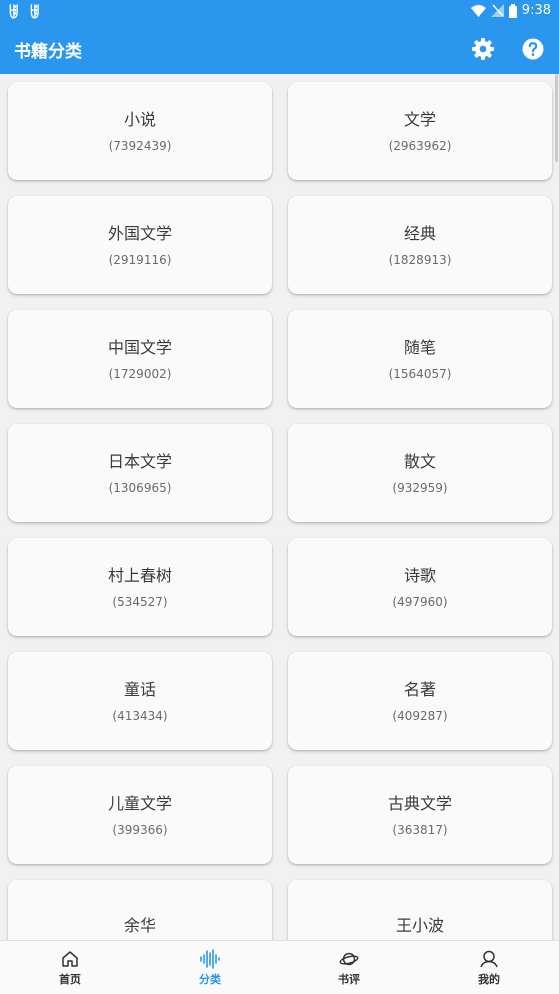 Image resolution: width=559 pixels, height=994 pixels. Describe the element at coordinates (349, 979) in the screenshot. I see `nav-label: 书评` at that location.